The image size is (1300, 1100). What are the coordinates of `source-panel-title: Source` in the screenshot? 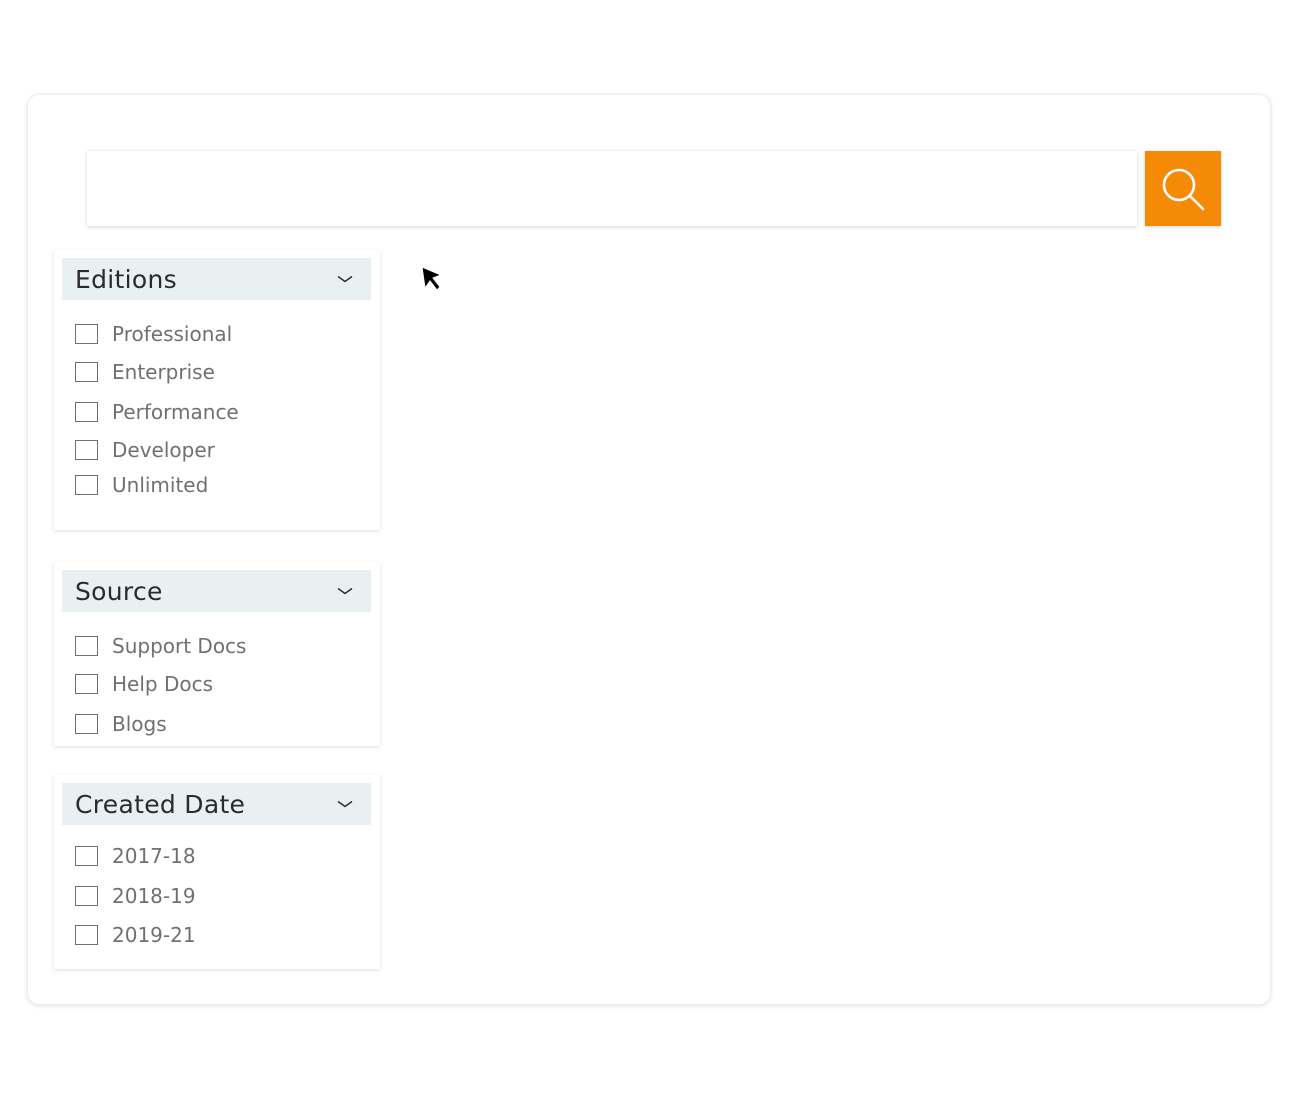 It's located at (119, 591).